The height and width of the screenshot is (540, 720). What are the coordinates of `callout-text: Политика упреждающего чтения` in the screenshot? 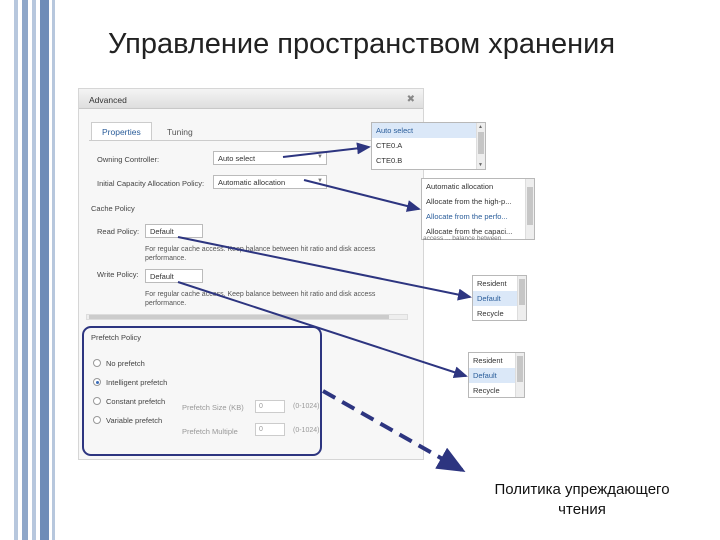 It's located at (582, 500).